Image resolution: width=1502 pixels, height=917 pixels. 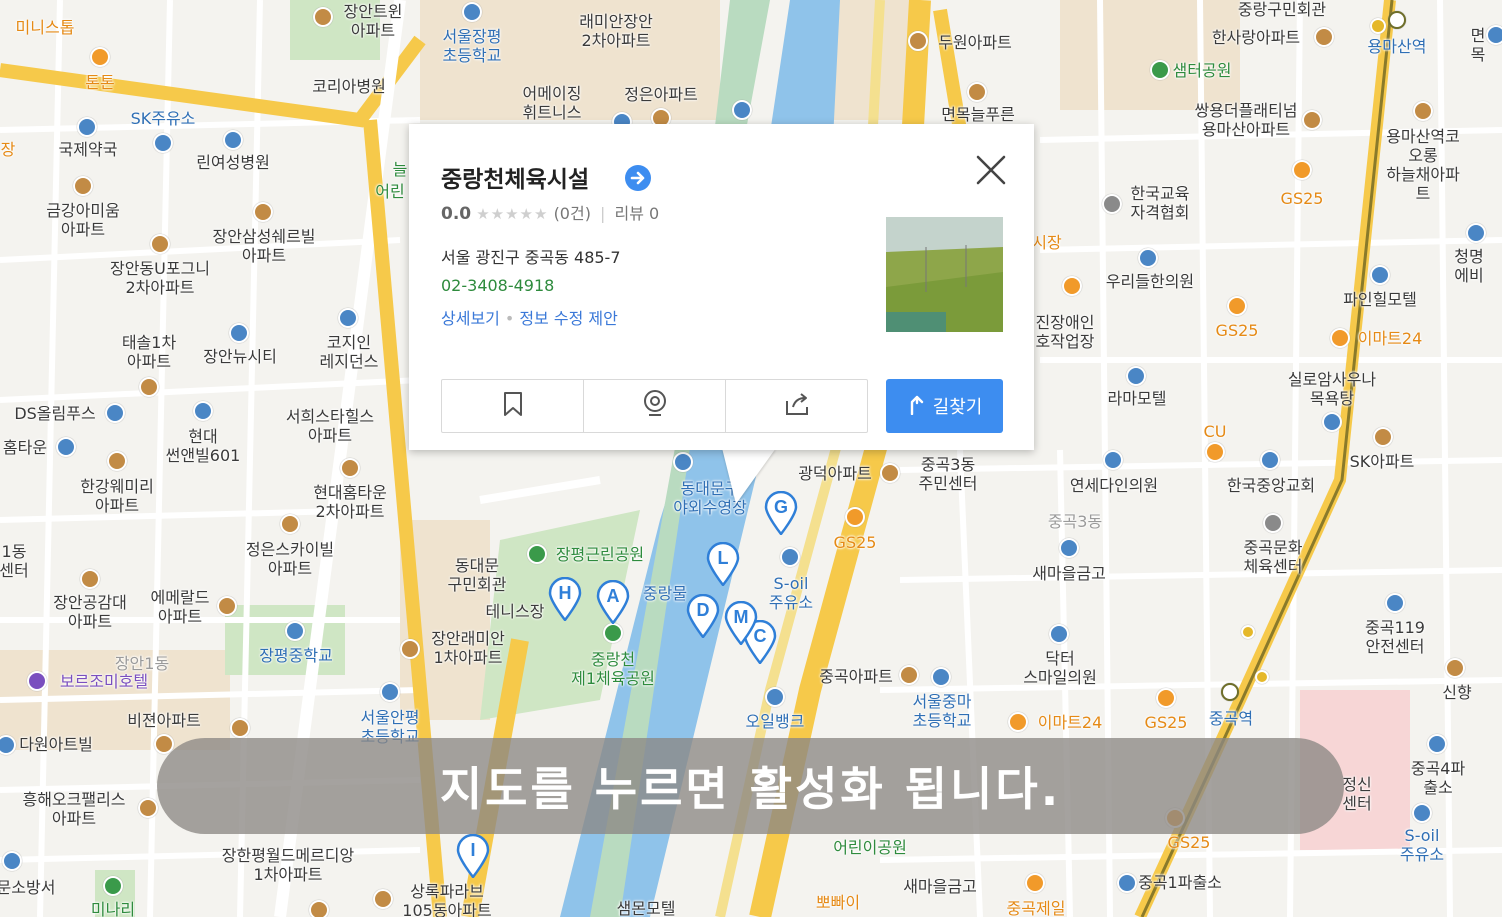 I want to click on roadview-button, so click(x=655, y=406).